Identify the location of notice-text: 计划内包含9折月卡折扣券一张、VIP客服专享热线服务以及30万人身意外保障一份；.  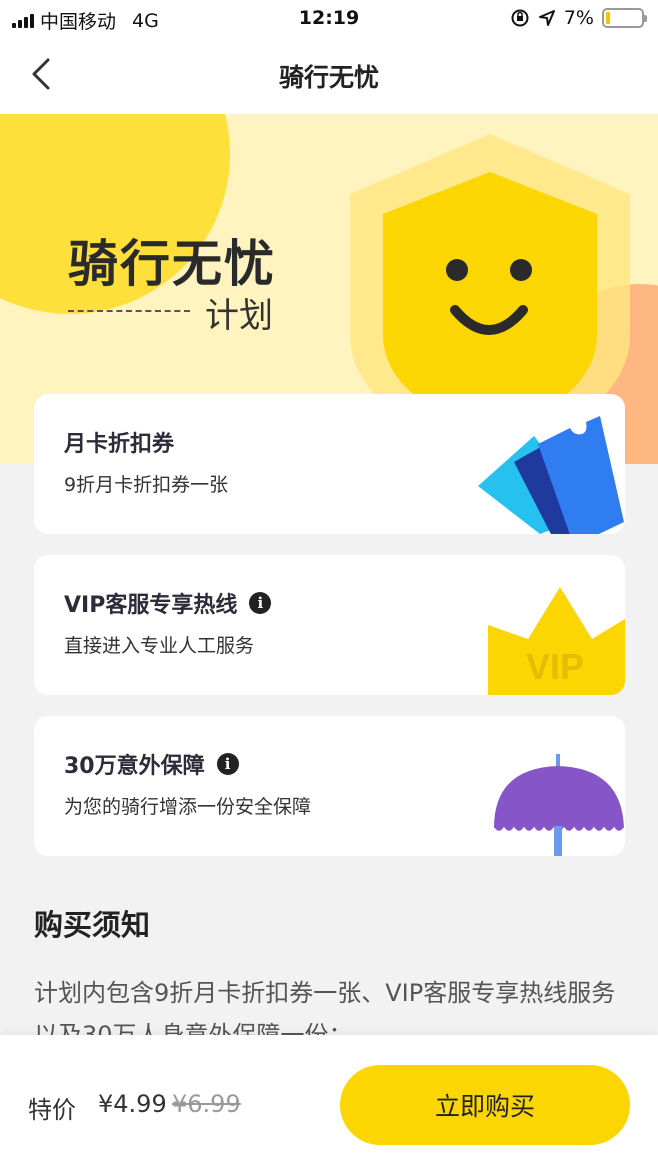
(325, 1010).